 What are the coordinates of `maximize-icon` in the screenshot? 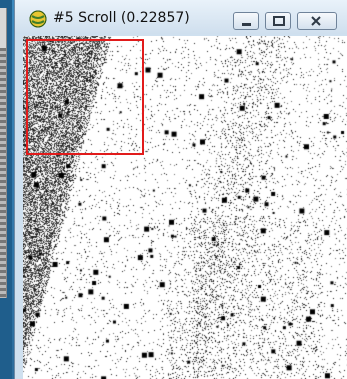 It's located at (279, 21).